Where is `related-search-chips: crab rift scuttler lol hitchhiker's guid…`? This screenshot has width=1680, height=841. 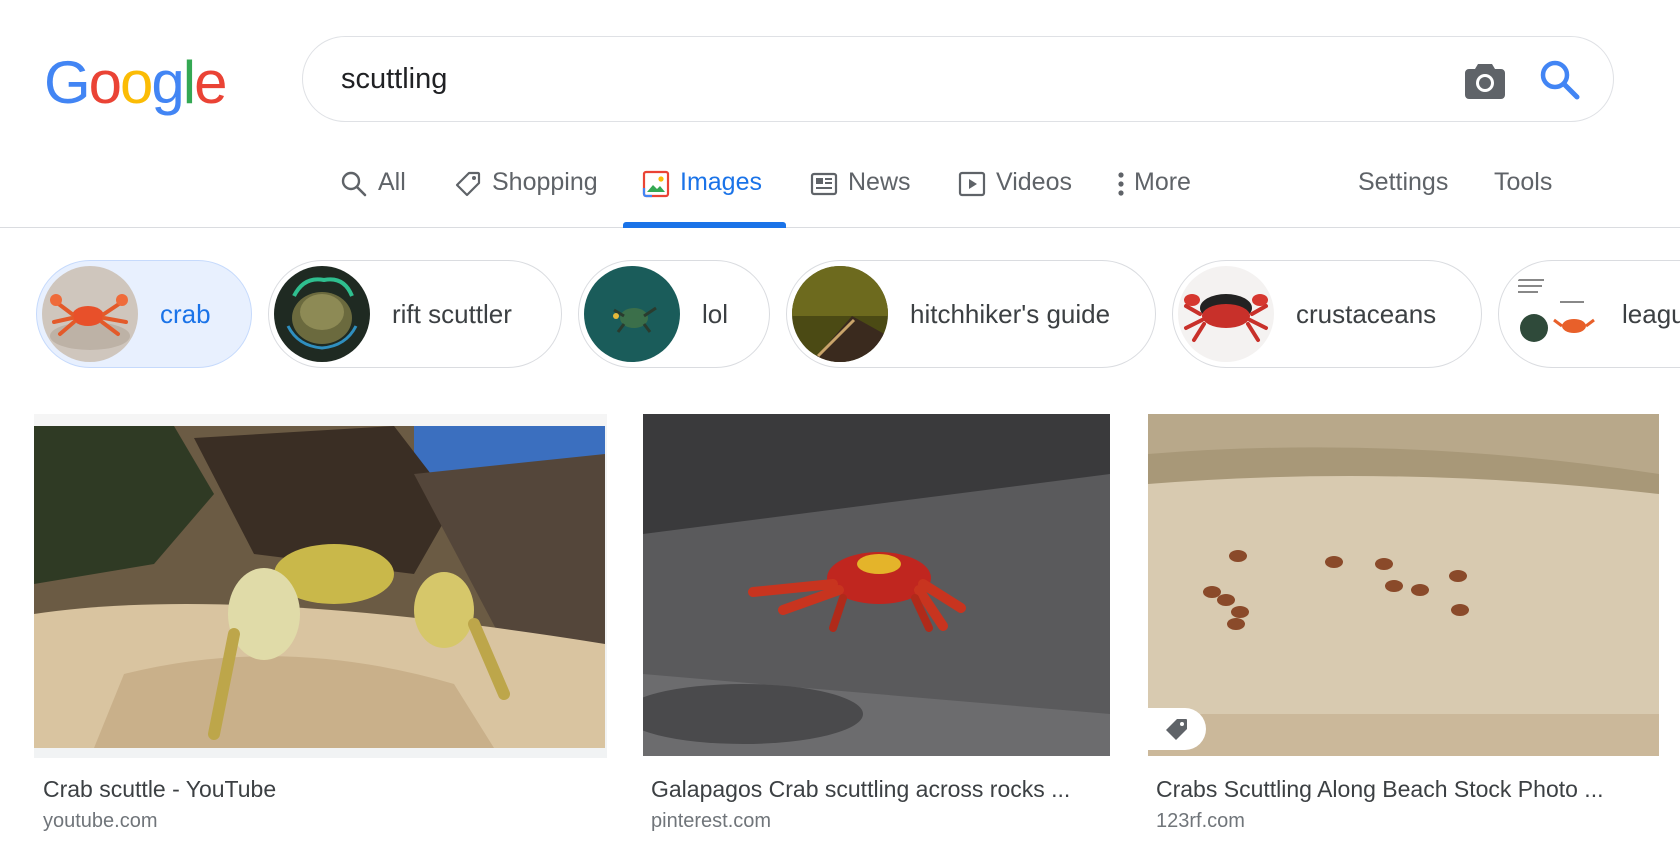 related-search-chips: crab rift scuttler lol hitchhiker's guid… is located at coordinates (840, 314).